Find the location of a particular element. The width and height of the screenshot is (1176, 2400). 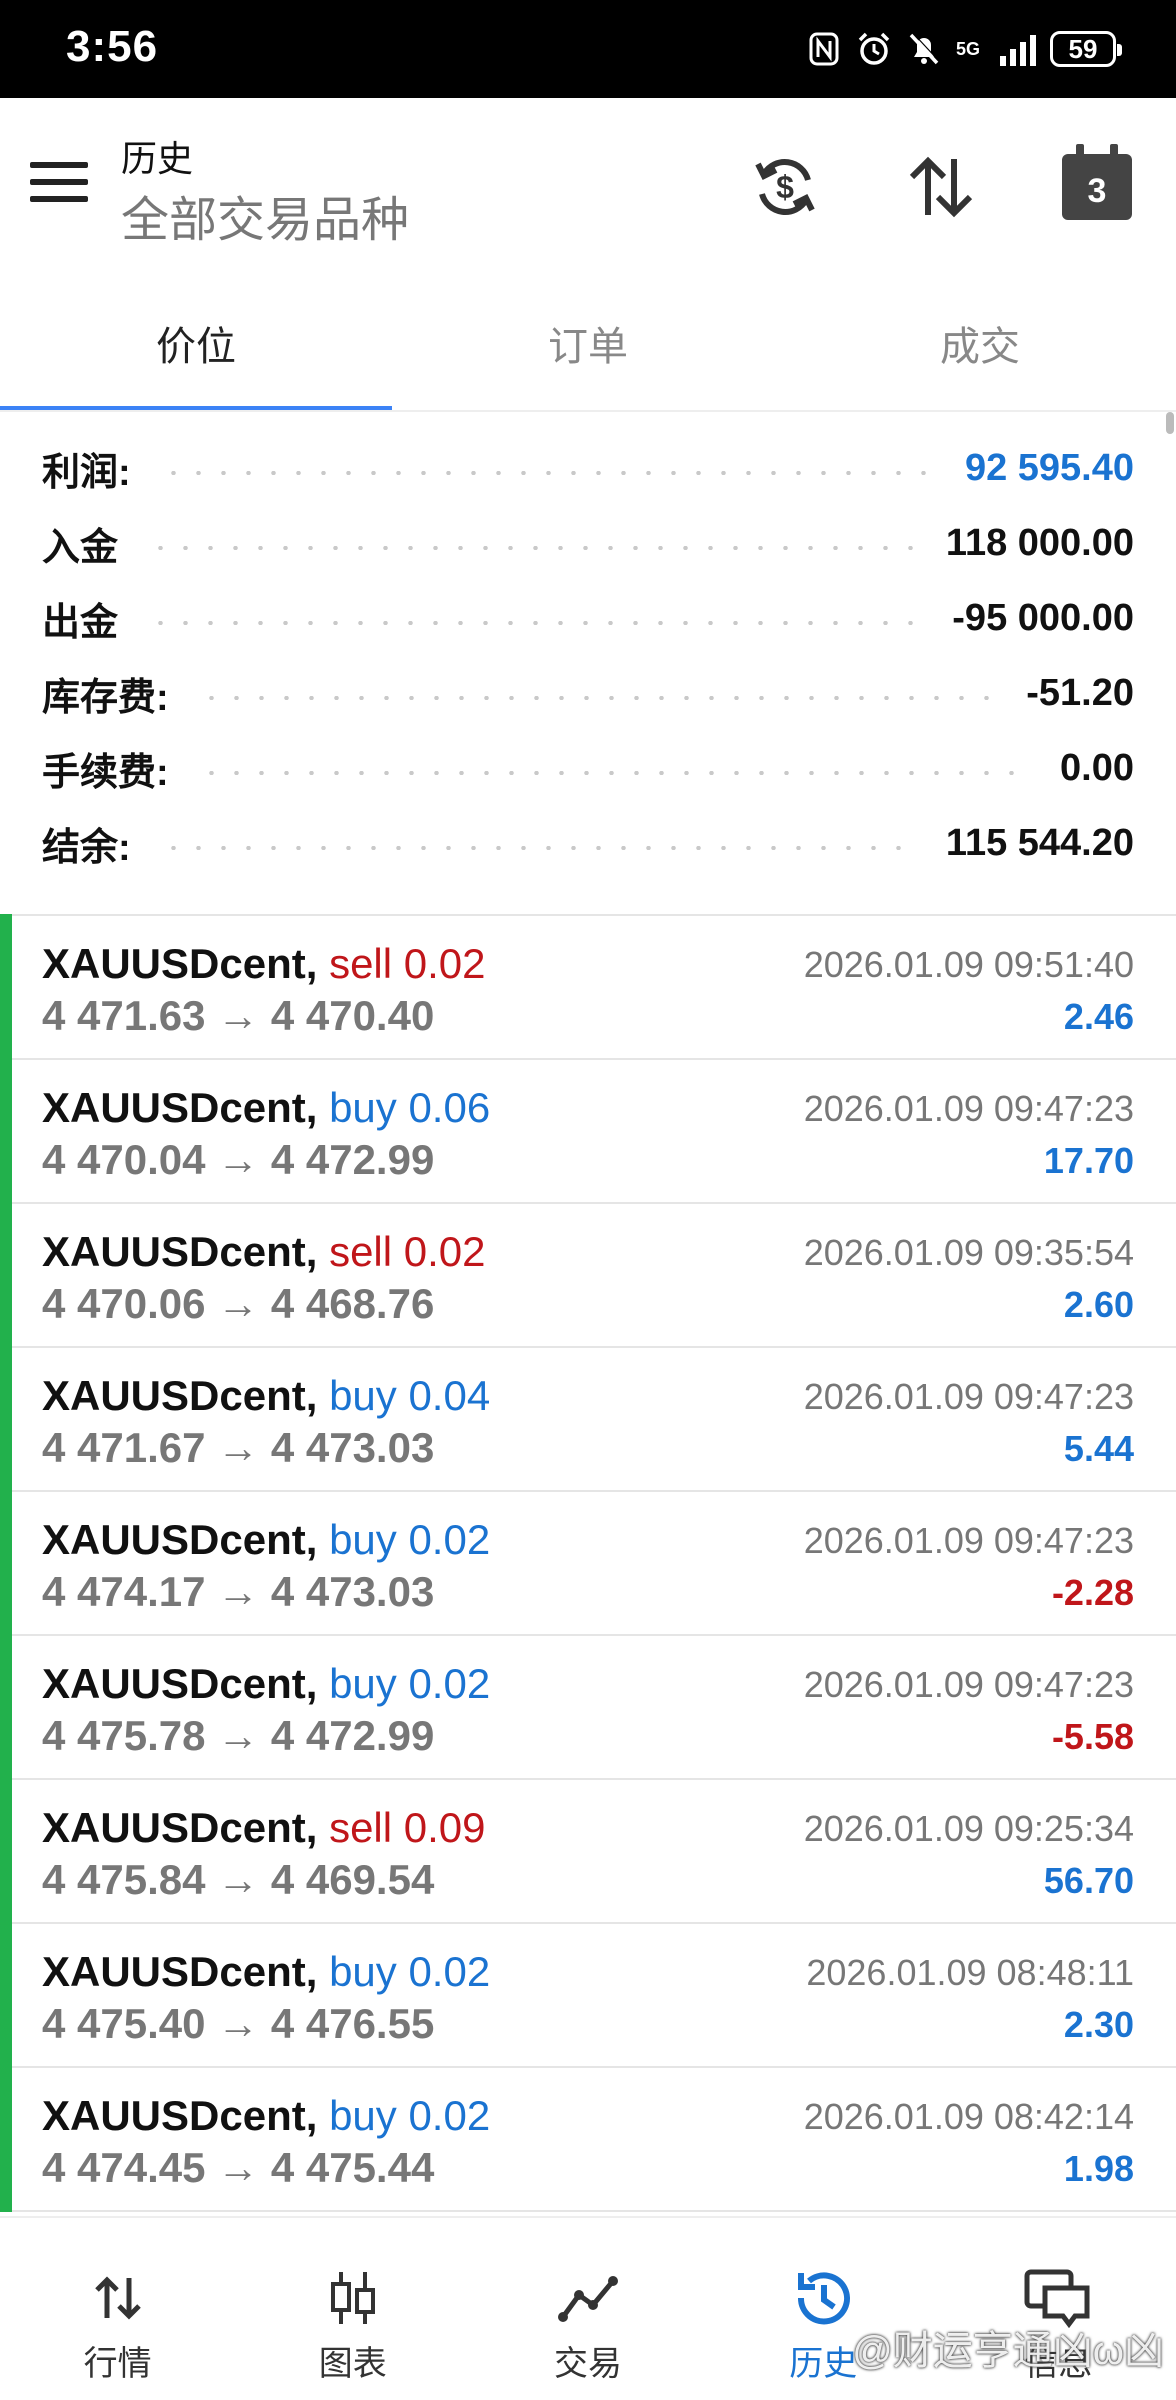

summary-label: 结余: is located at coordinates (86, 847).